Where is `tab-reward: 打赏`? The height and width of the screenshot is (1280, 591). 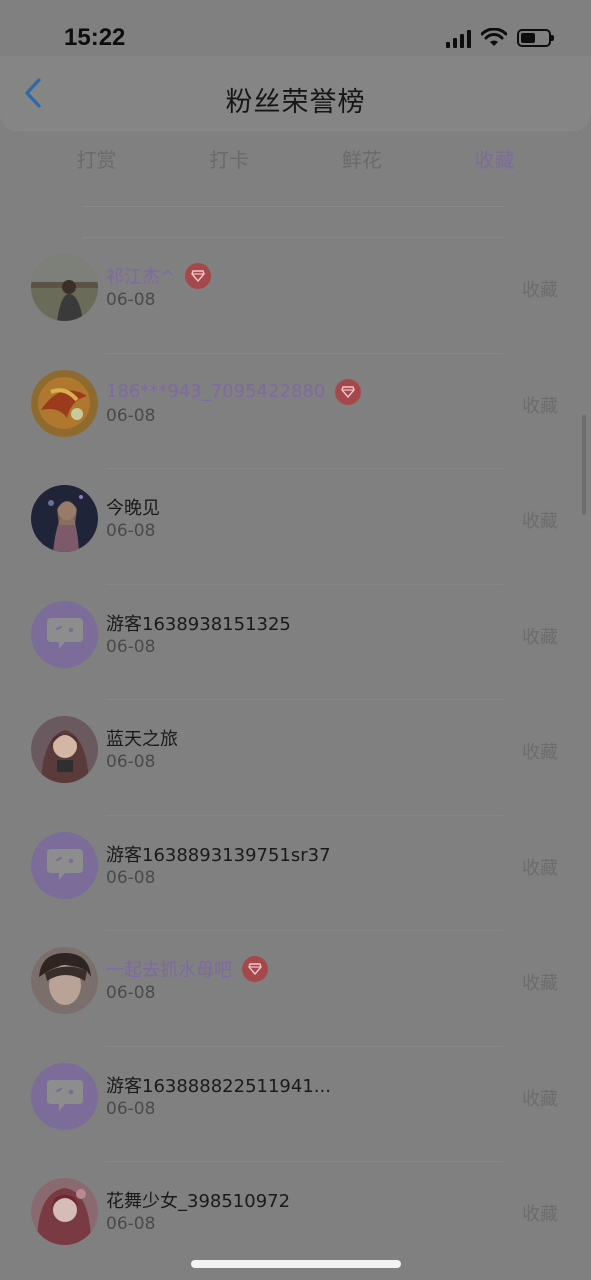
tab-reward: 打赏 is located at coordinates (96, 160).